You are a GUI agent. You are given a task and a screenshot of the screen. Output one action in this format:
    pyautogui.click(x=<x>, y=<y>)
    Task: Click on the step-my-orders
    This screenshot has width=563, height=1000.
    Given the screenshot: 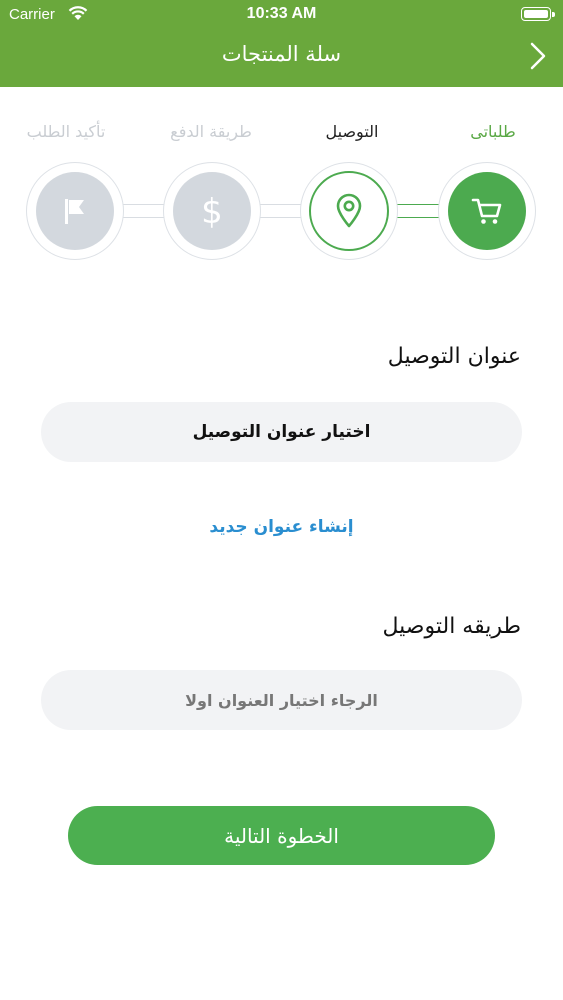 What is the action you would take?
    pyautogui.click(x=487, y=211)
    